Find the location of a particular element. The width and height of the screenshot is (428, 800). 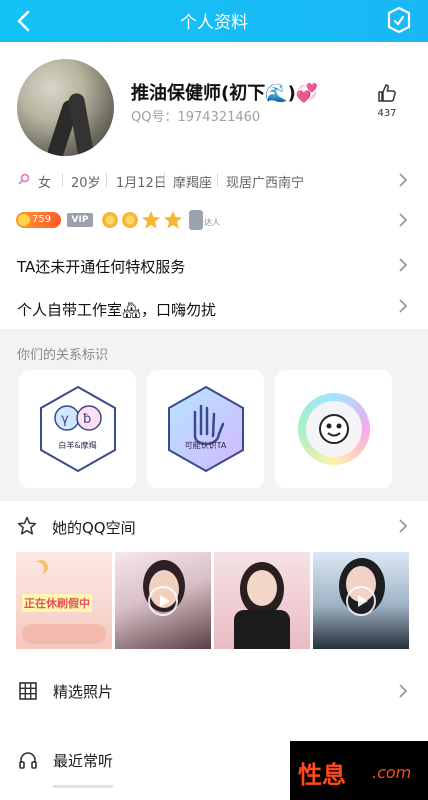

relationship-card-badge is located at coordinates (333, 429).